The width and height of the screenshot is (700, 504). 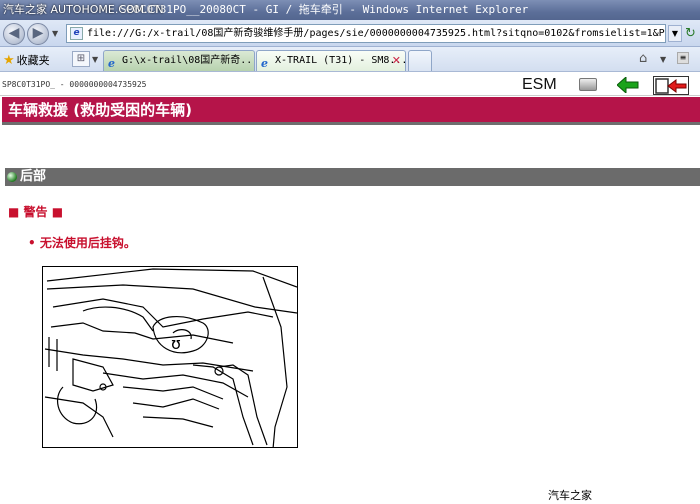 I want to click on warning-label: ■ 警告 ■, so click(x=36, y=212).